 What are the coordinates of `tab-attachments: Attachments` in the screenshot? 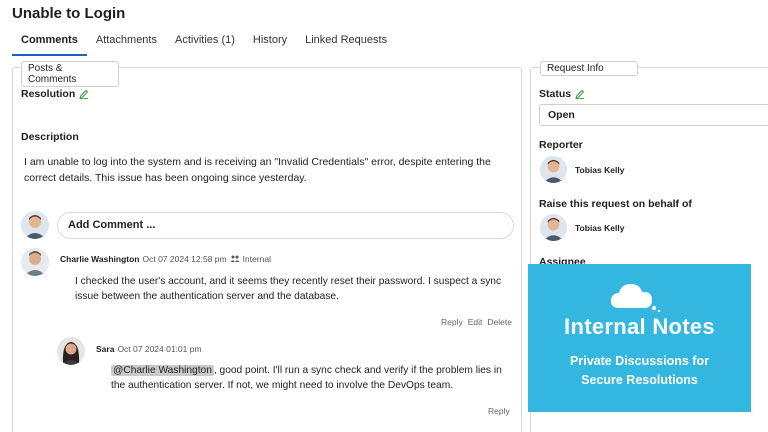 It's located at (126, 44).